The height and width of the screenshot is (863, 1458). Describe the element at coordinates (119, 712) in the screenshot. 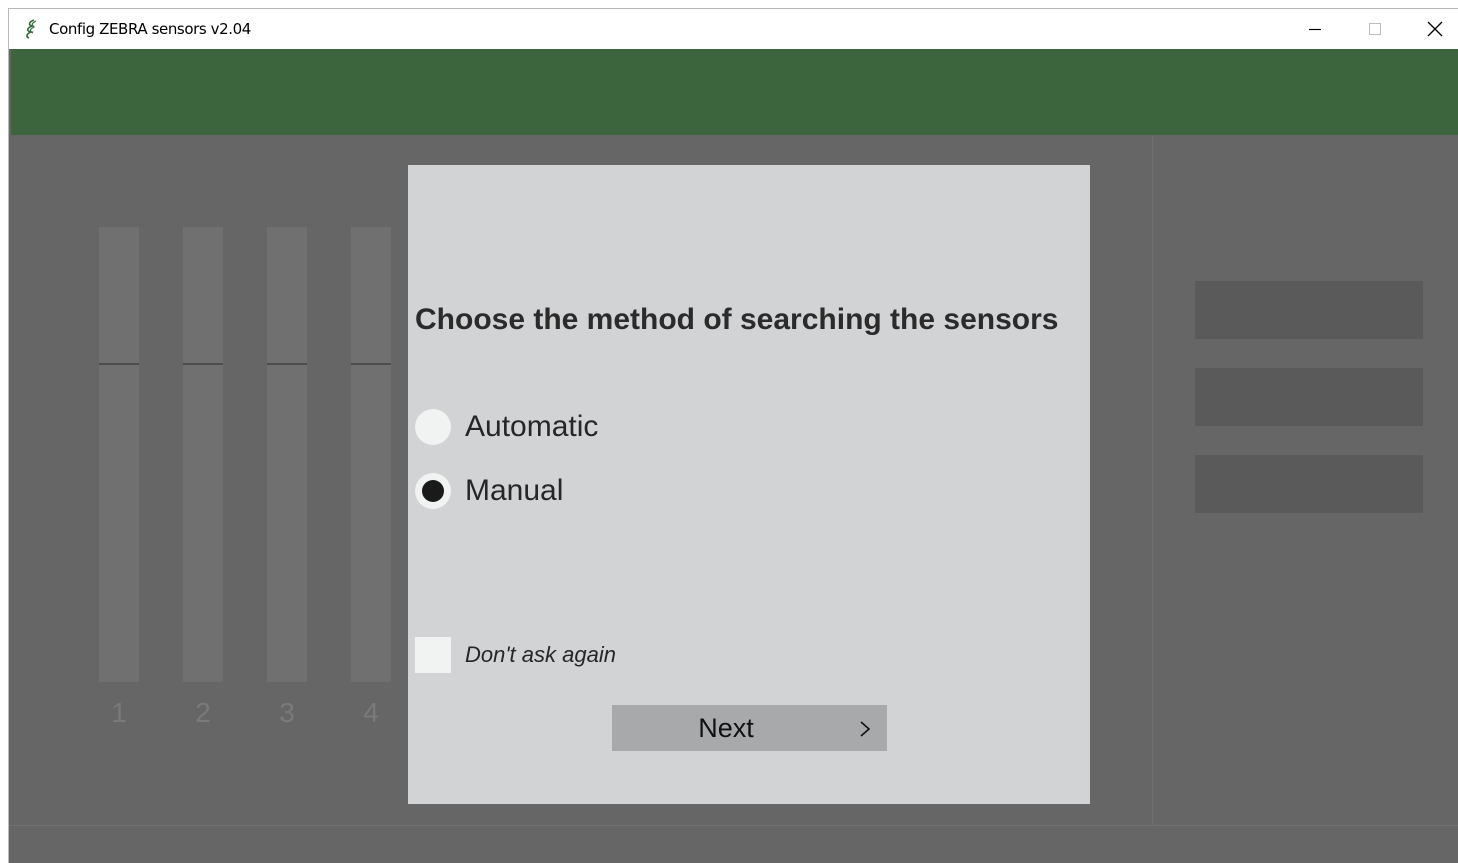

I see `slider-label: 1` at that location.